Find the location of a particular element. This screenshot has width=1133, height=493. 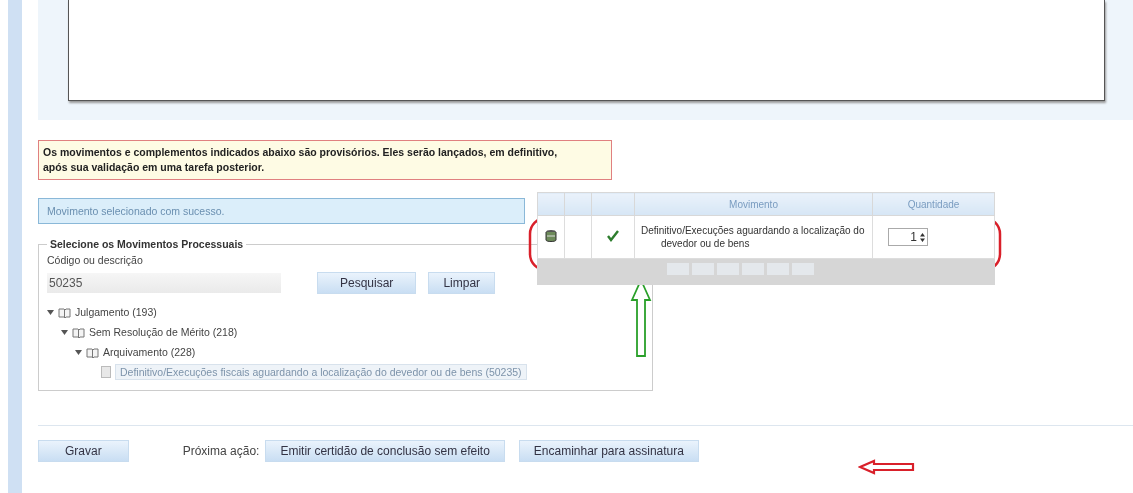

column-header: Movimento is located at coordinates (753, 204).